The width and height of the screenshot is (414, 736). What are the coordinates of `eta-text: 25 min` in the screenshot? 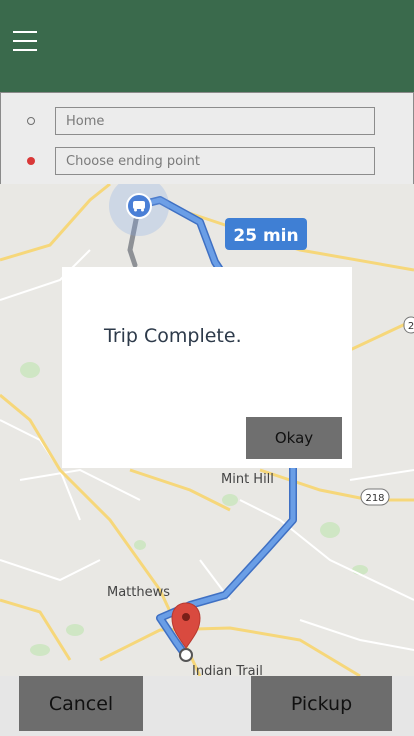 It's located at (265, 236).